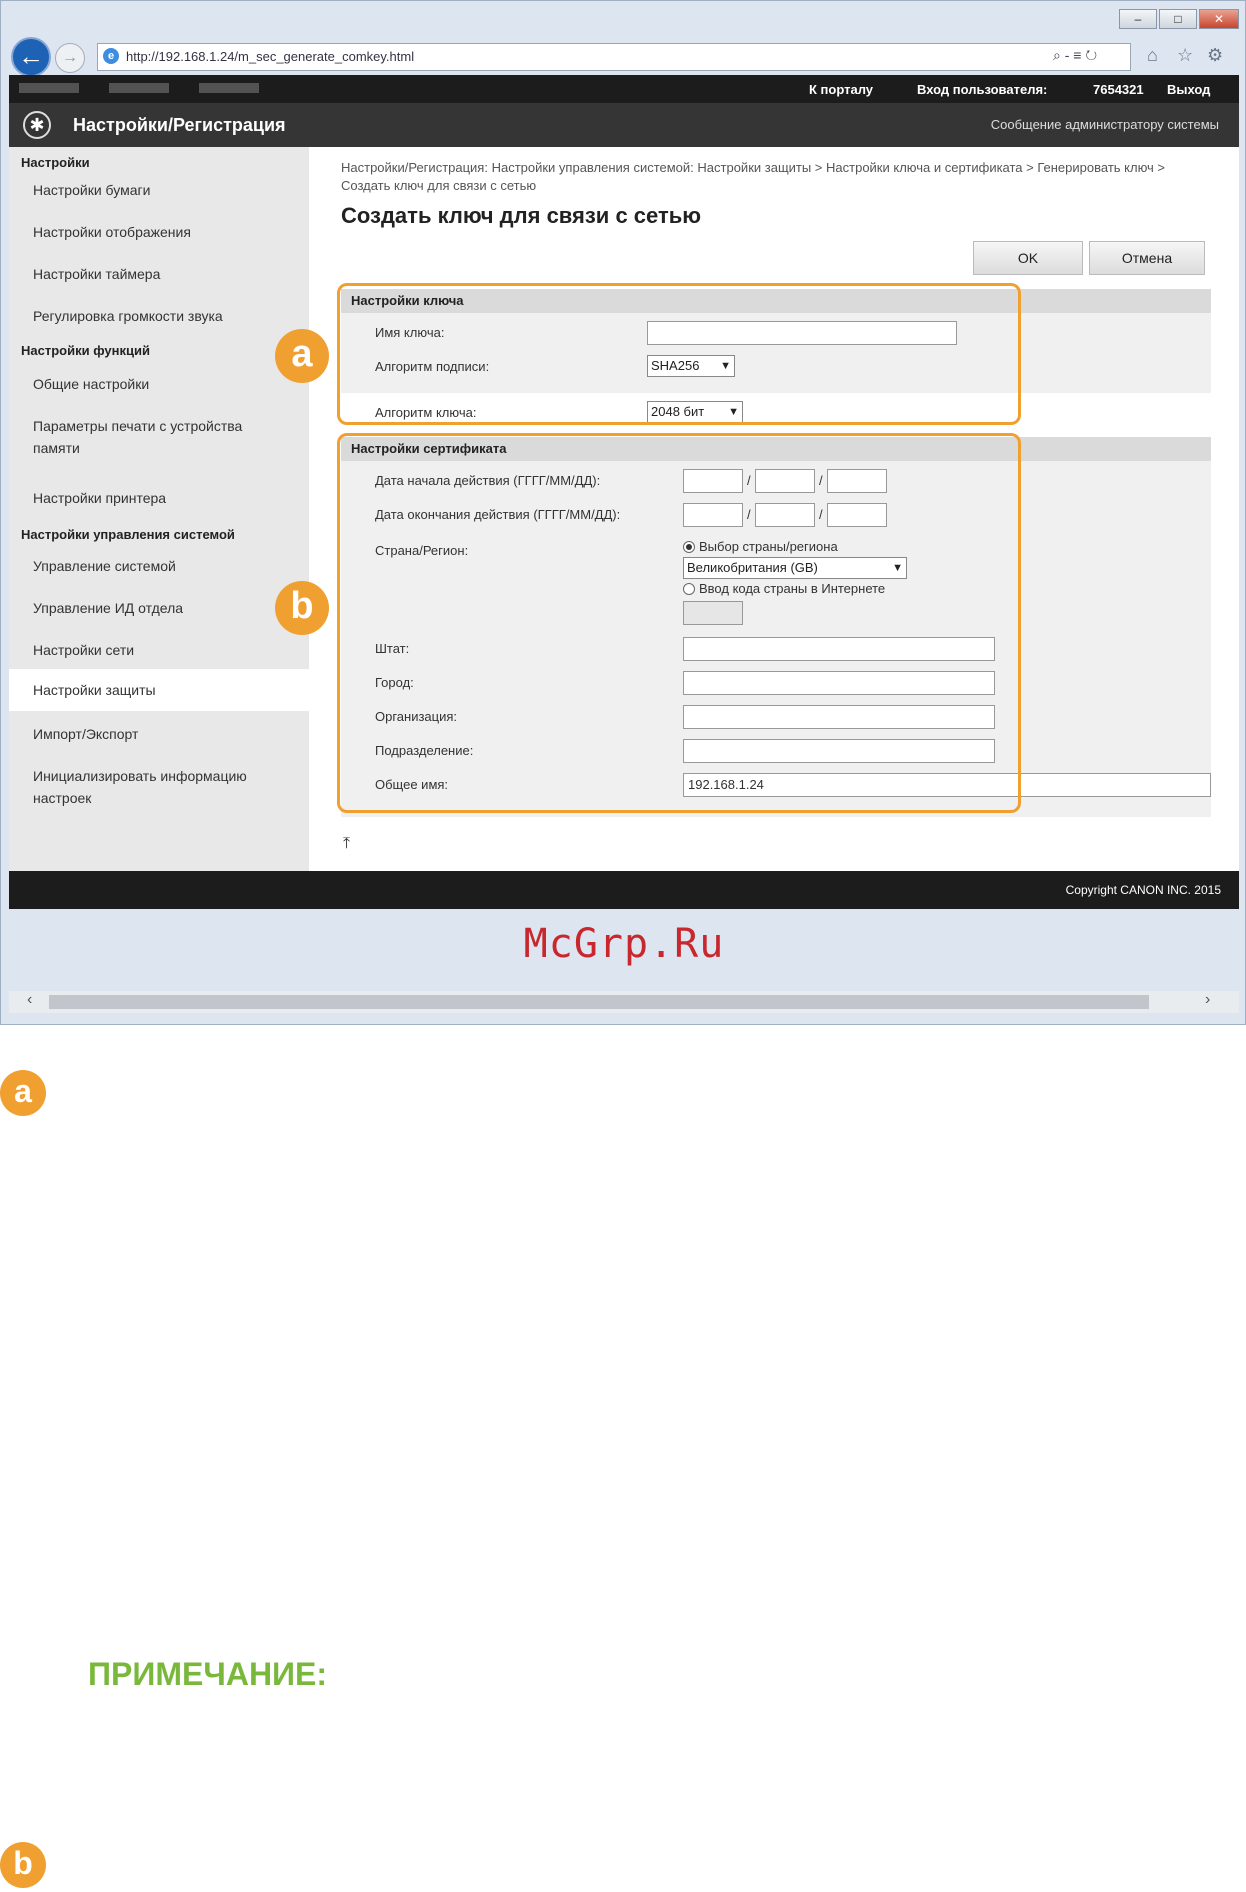 The height and width of the screenshot is (1892, 1246). What do you see at coordinates (982, 89) in the screenshot?
I see `login-label: Вход пользователя:` at bounding box center [982, 89].